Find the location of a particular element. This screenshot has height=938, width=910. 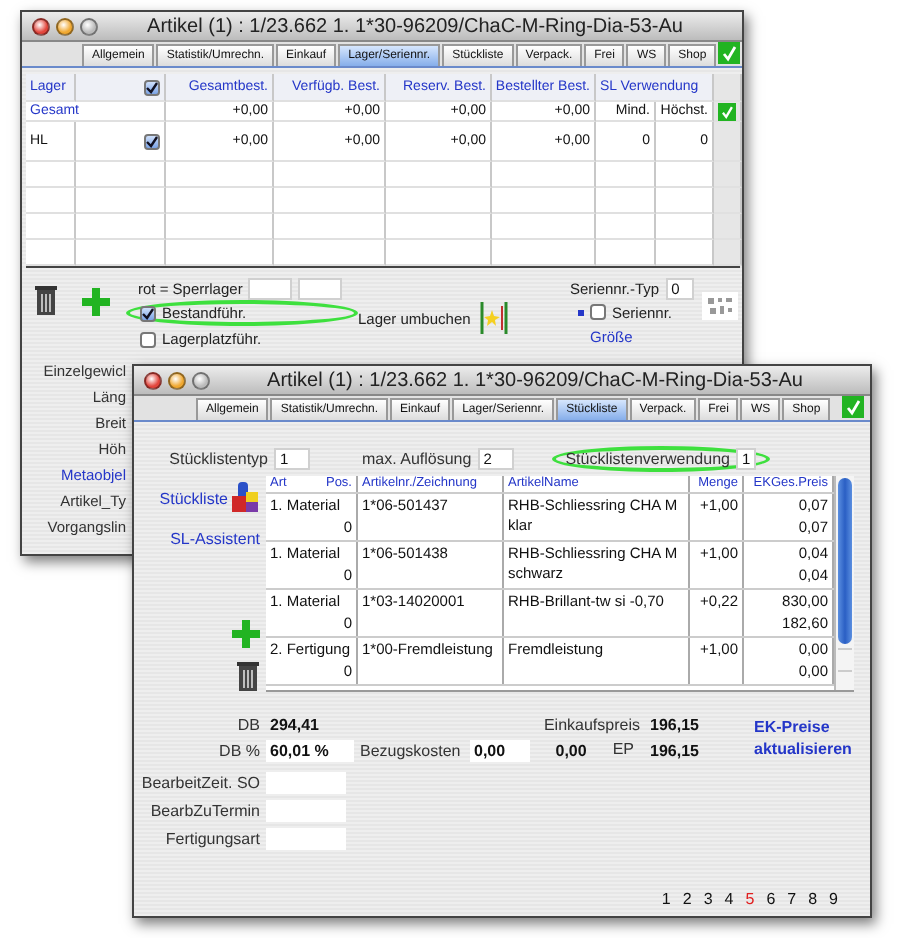

shelf-icon is located at coordinates (494, 318).